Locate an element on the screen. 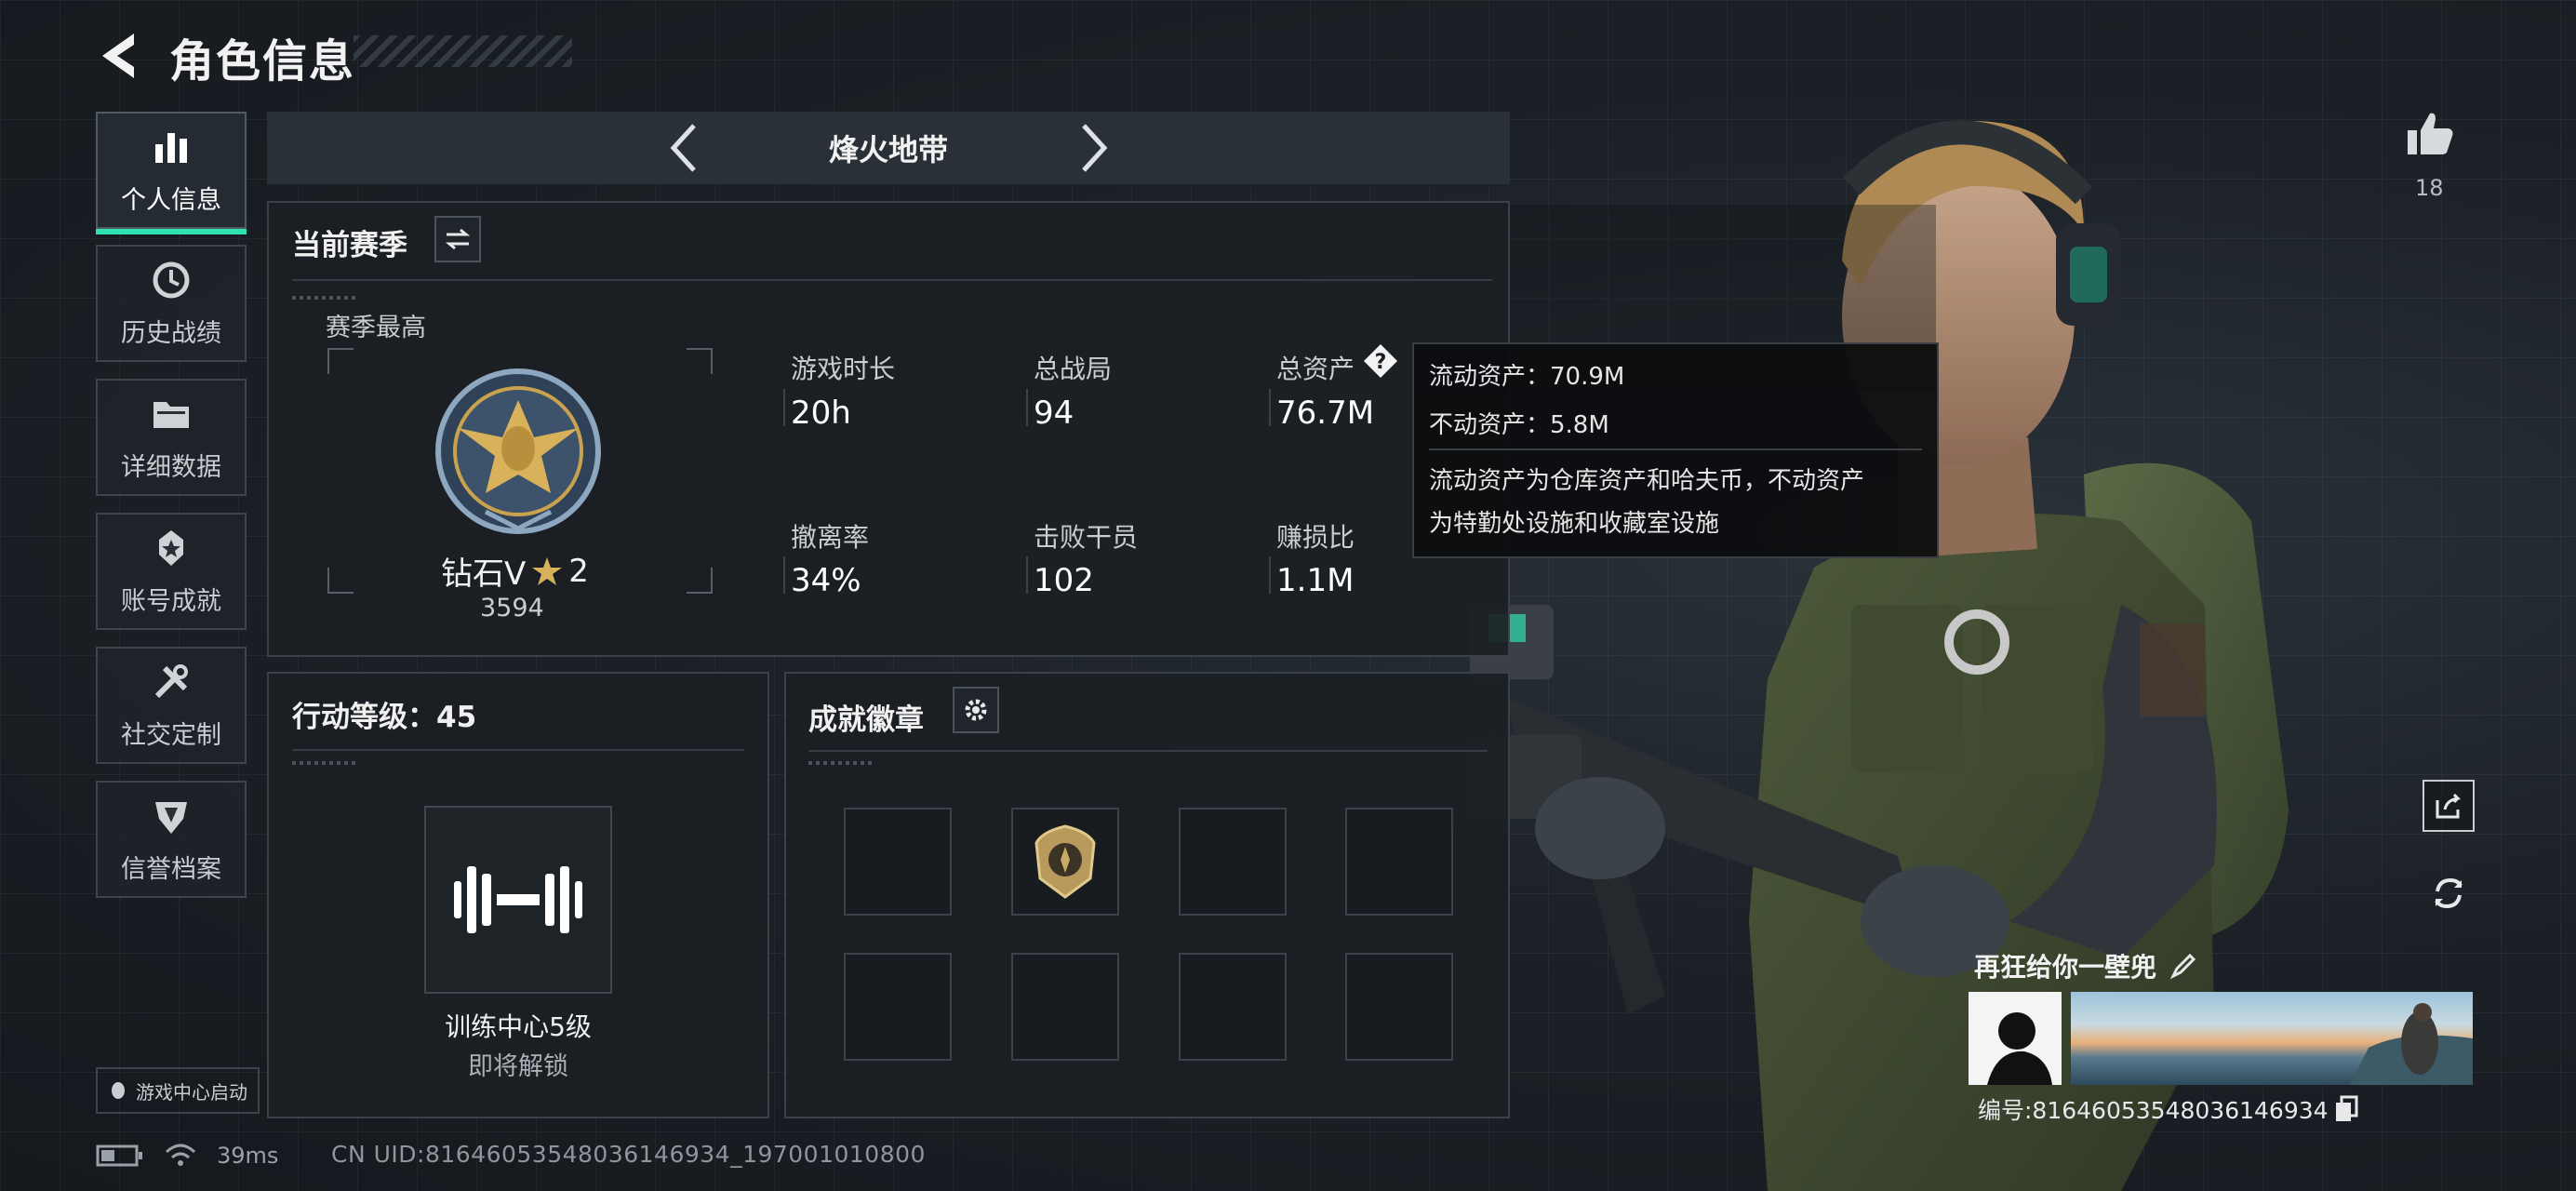 The width and height of the screenshot is (2576, 1191). action-level-heading: 行动等级：45 is located at coordinates (384, 717).